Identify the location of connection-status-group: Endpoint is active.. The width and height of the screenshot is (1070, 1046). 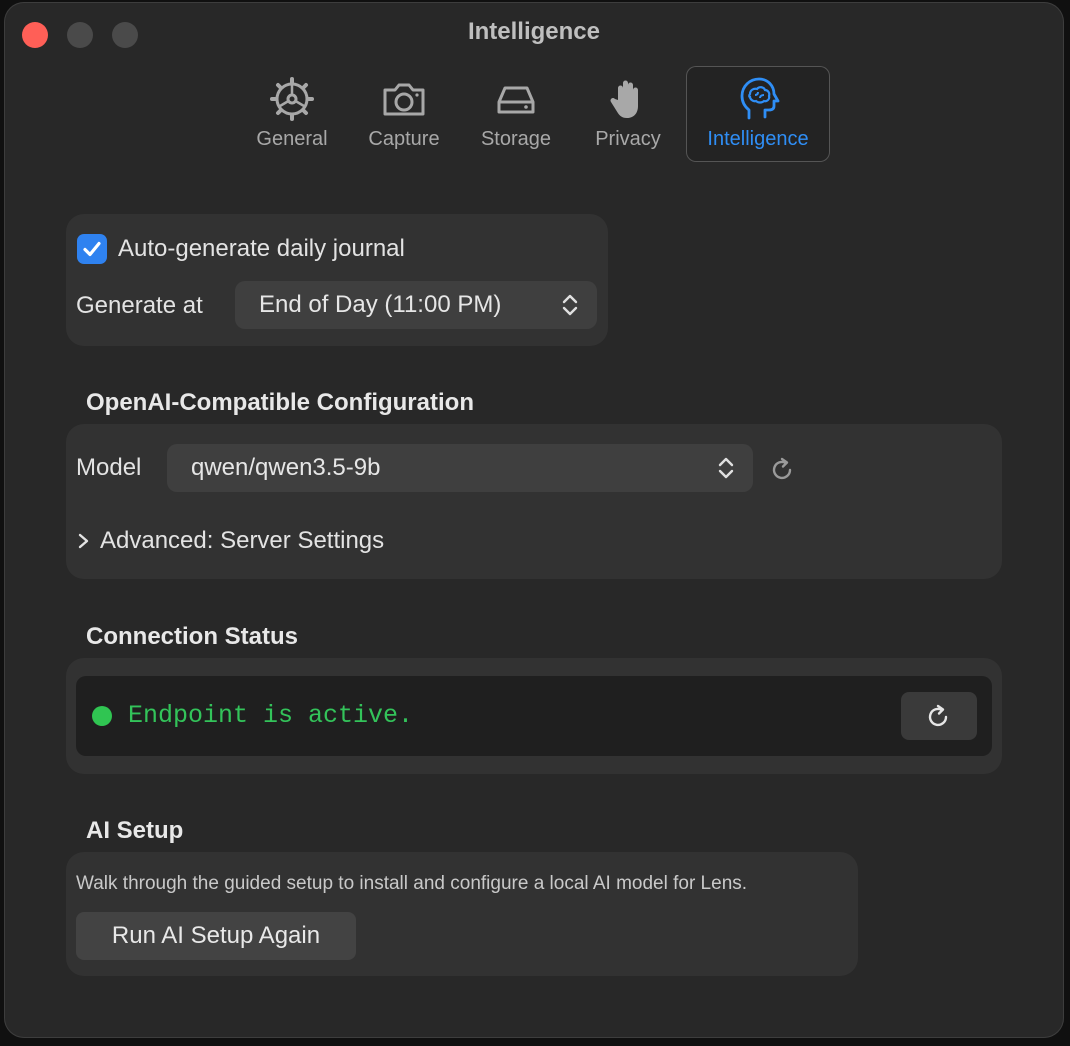
(534, 716).